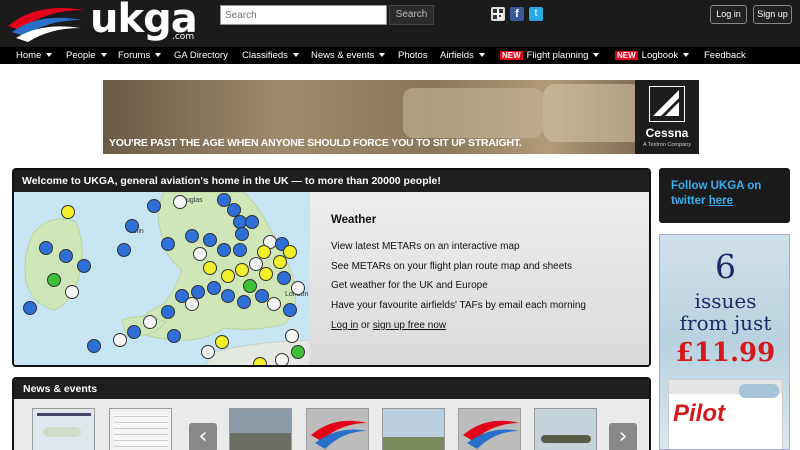  What do you see at coordinates (331, 389) in the screenshot?
I see `news-title: News & events` at bounding box center [331, 389].